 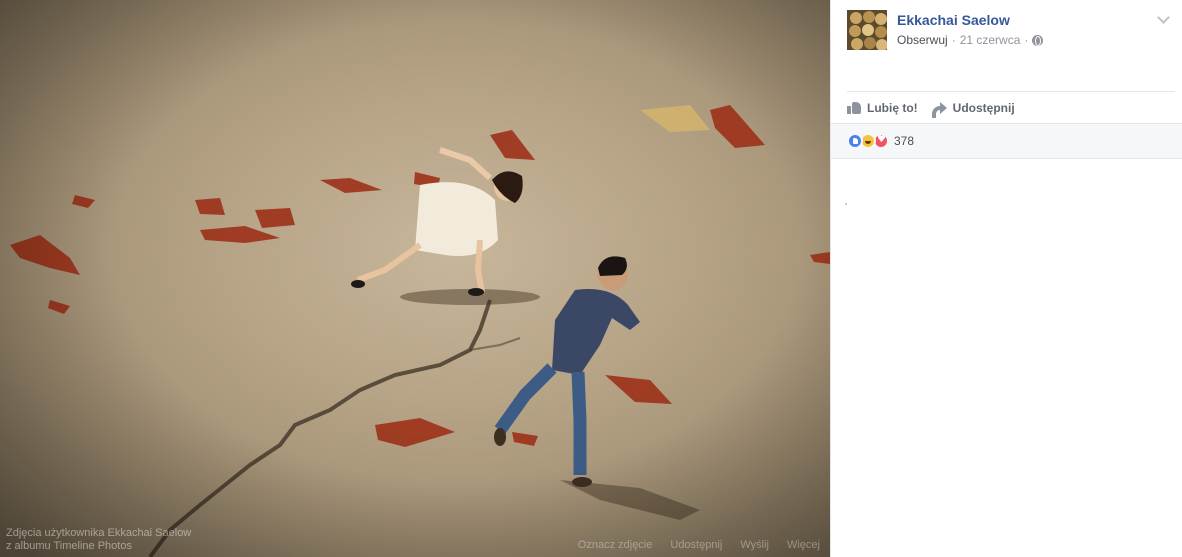 I want to click on reaction-count: 378, so click(x=904, y=141).